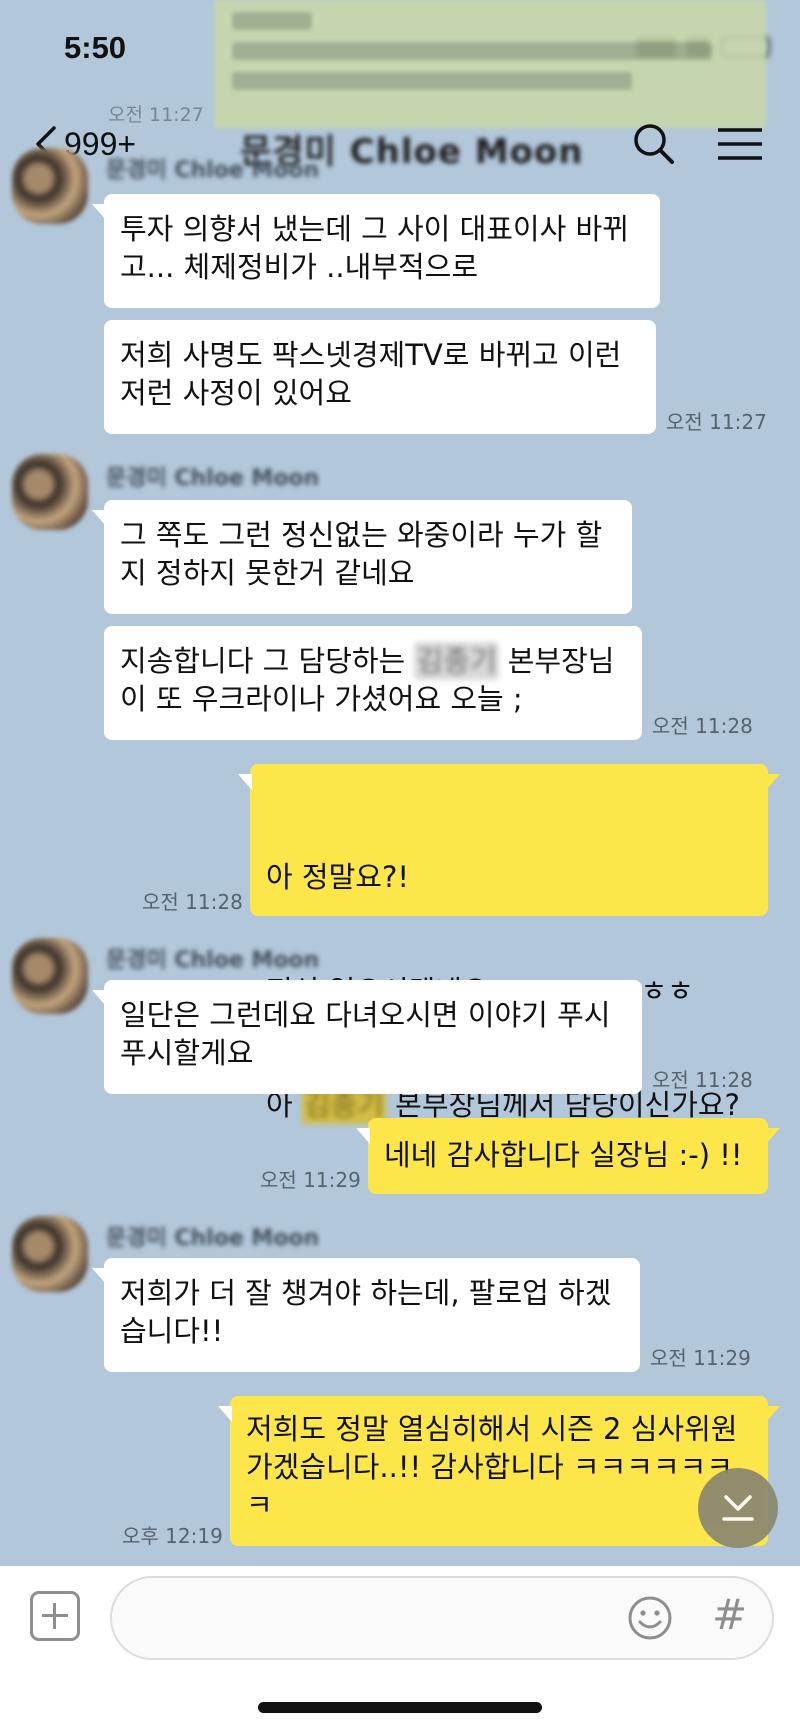 The height and width of the screenshot is (1732, 800). Describe the element at coordinates (172, 1536) in the screenshot. I see `message-time: 오후 12:19` at that location.